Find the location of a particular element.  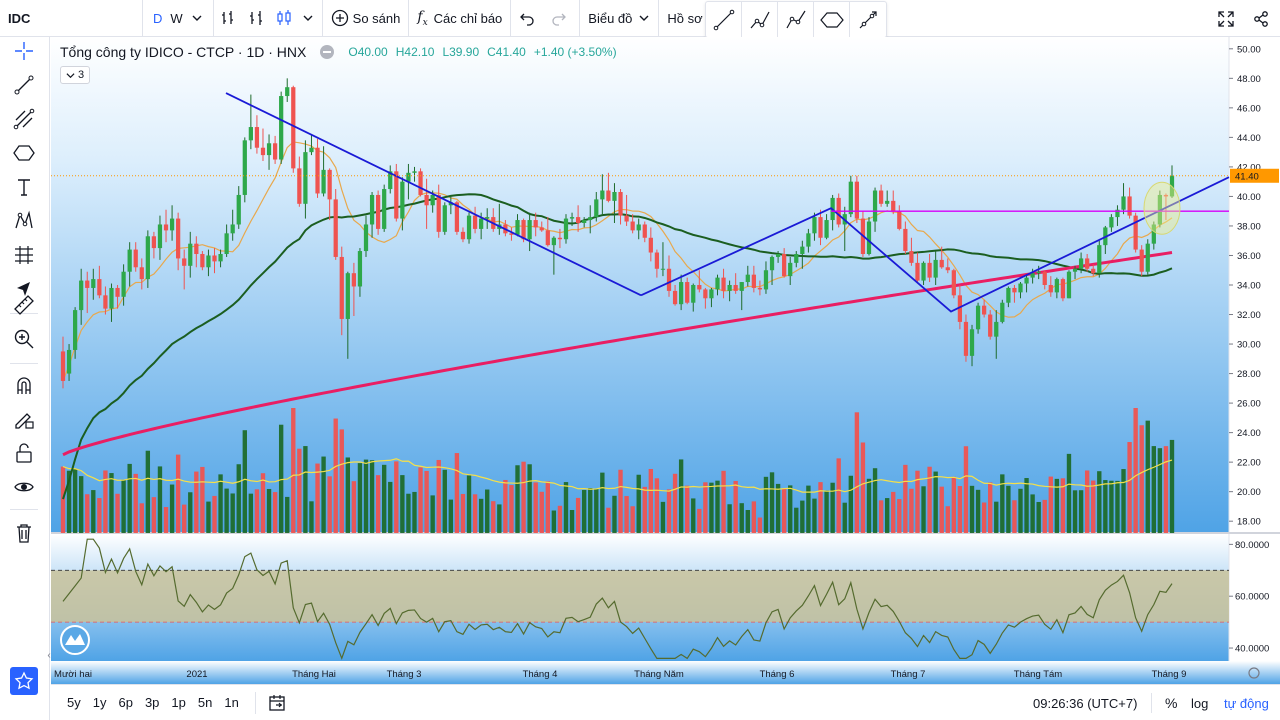

share-button is located at coordinates (1261, 18).